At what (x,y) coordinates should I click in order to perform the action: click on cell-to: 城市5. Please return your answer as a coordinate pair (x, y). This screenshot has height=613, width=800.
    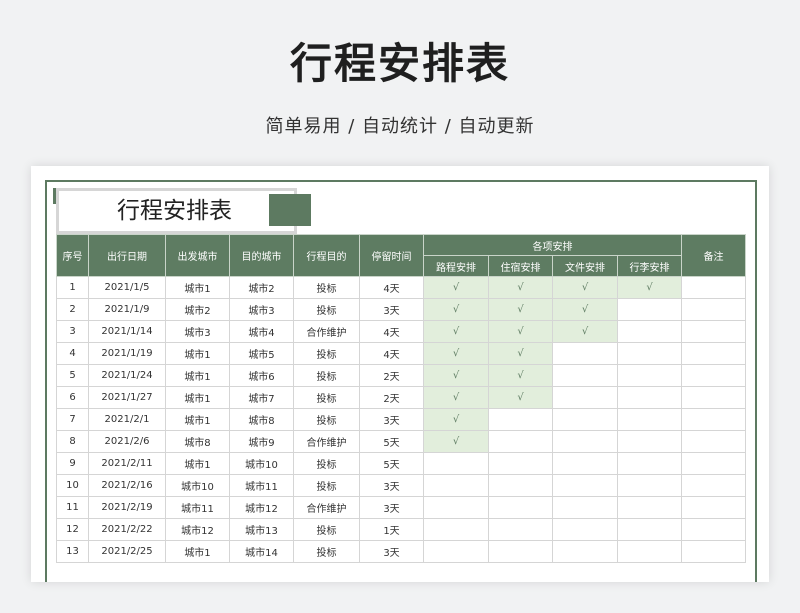
    Looking at the image, I should click on (261, 353).